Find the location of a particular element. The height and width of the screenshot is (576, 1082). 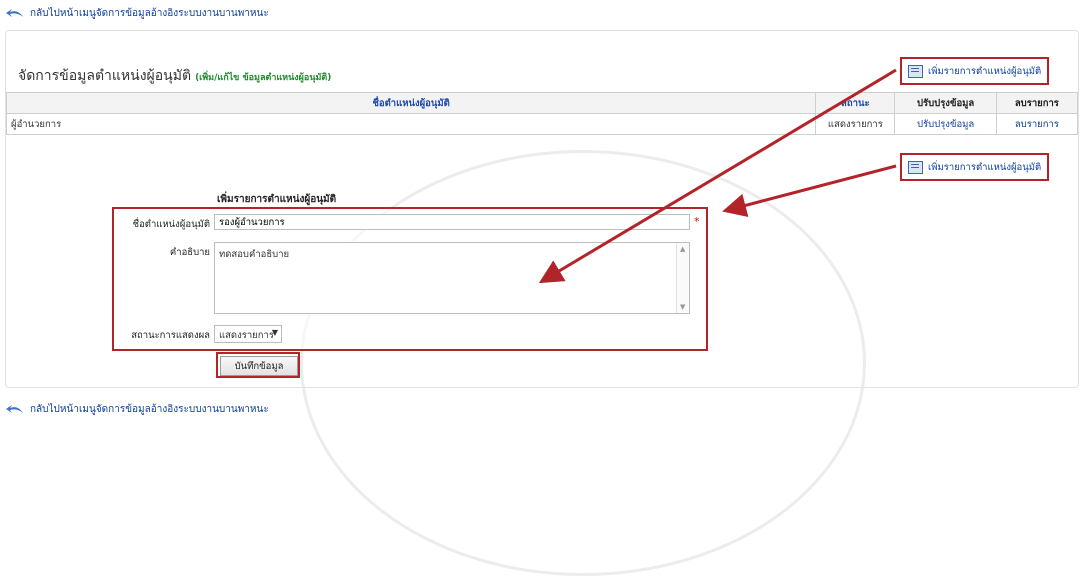

annotation-arrows is located at coordinates (717, 176).